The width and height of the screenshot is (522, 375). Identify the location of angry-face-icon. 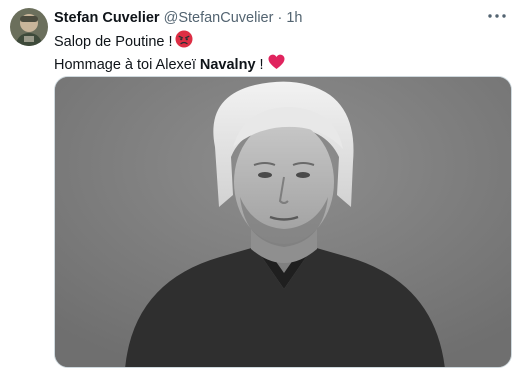
(184, 42).